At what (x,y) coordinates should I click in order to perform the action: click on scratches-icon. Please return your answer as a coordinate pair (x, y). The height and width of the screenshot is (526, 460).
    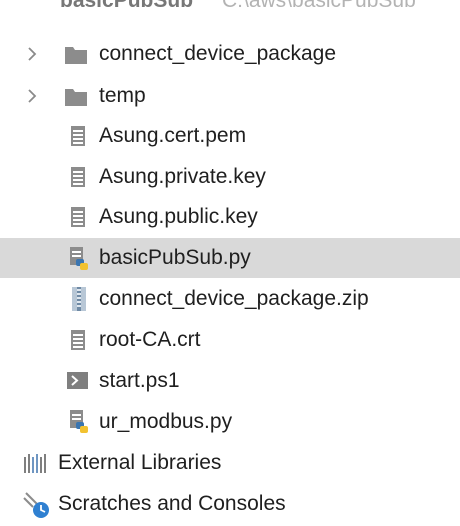
    Looking at the image, I should click on (37, 505).